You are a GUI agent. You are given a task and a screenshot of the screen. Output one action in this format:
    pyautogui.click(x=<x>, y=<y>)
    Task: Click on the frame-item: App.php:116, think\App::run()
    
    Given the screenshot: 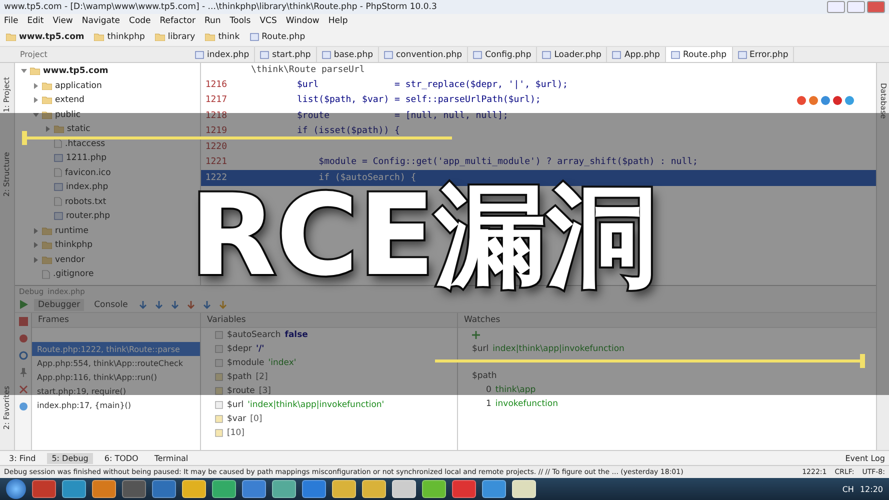 What is the action you would take?
    pyautogui.click(x=116, y=377)
    